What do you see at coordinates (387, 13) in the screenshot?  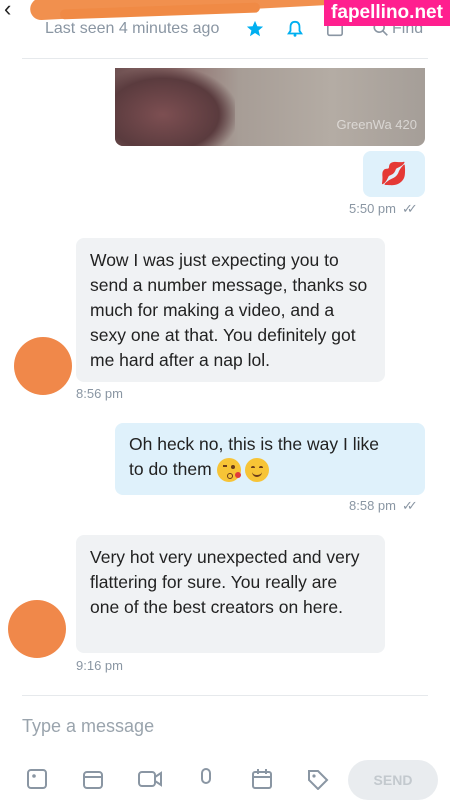 I see `watermark-badge: fapellino.net` at bounding box center [387, 13].